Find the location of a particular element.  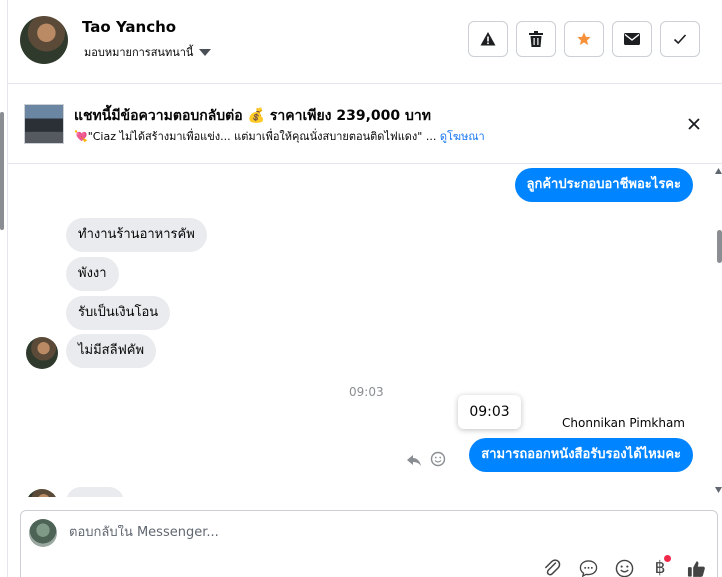

emoji-button is located at coordinates (624, 567).